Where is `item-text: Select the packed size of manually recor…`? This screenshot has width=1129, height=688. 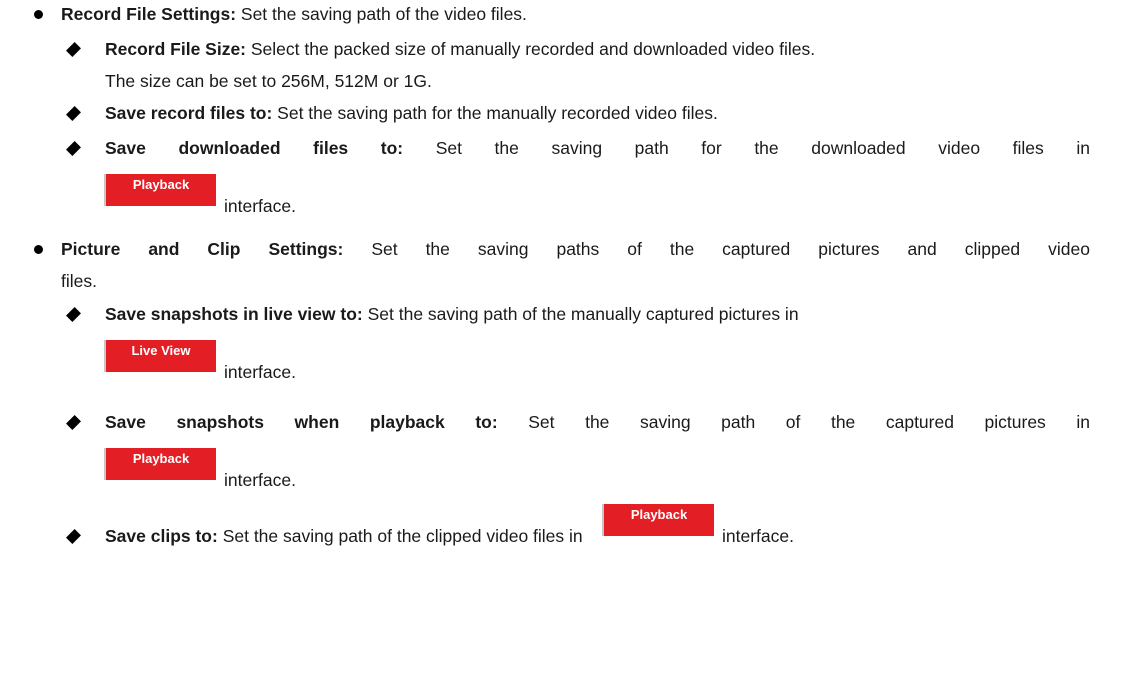
item-text: Select the packed size of manually recor… is located at coordinates (531, 49).